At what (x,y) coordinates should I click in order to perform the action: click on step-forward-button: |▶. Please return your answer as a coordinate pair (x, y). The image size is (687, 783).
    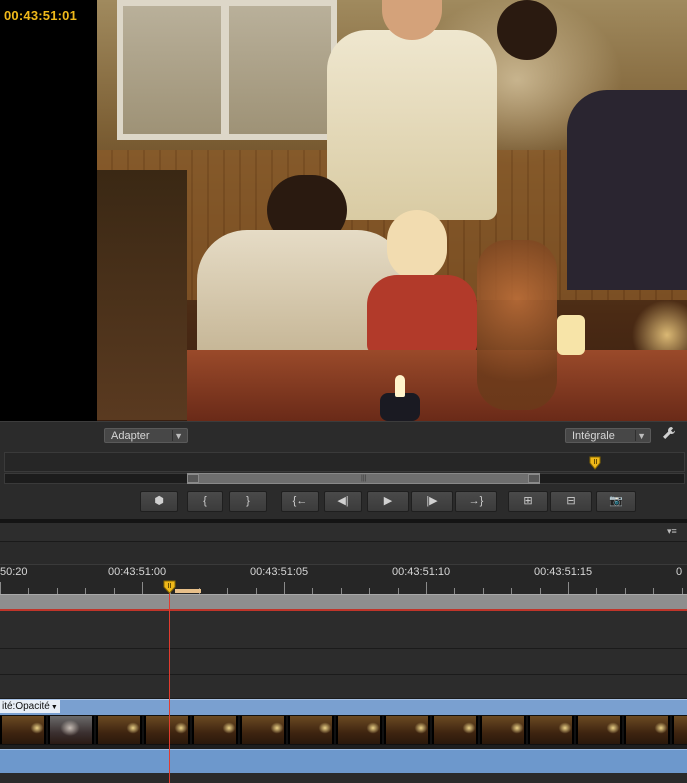
    Looking at the image, I should click on (432, 501).